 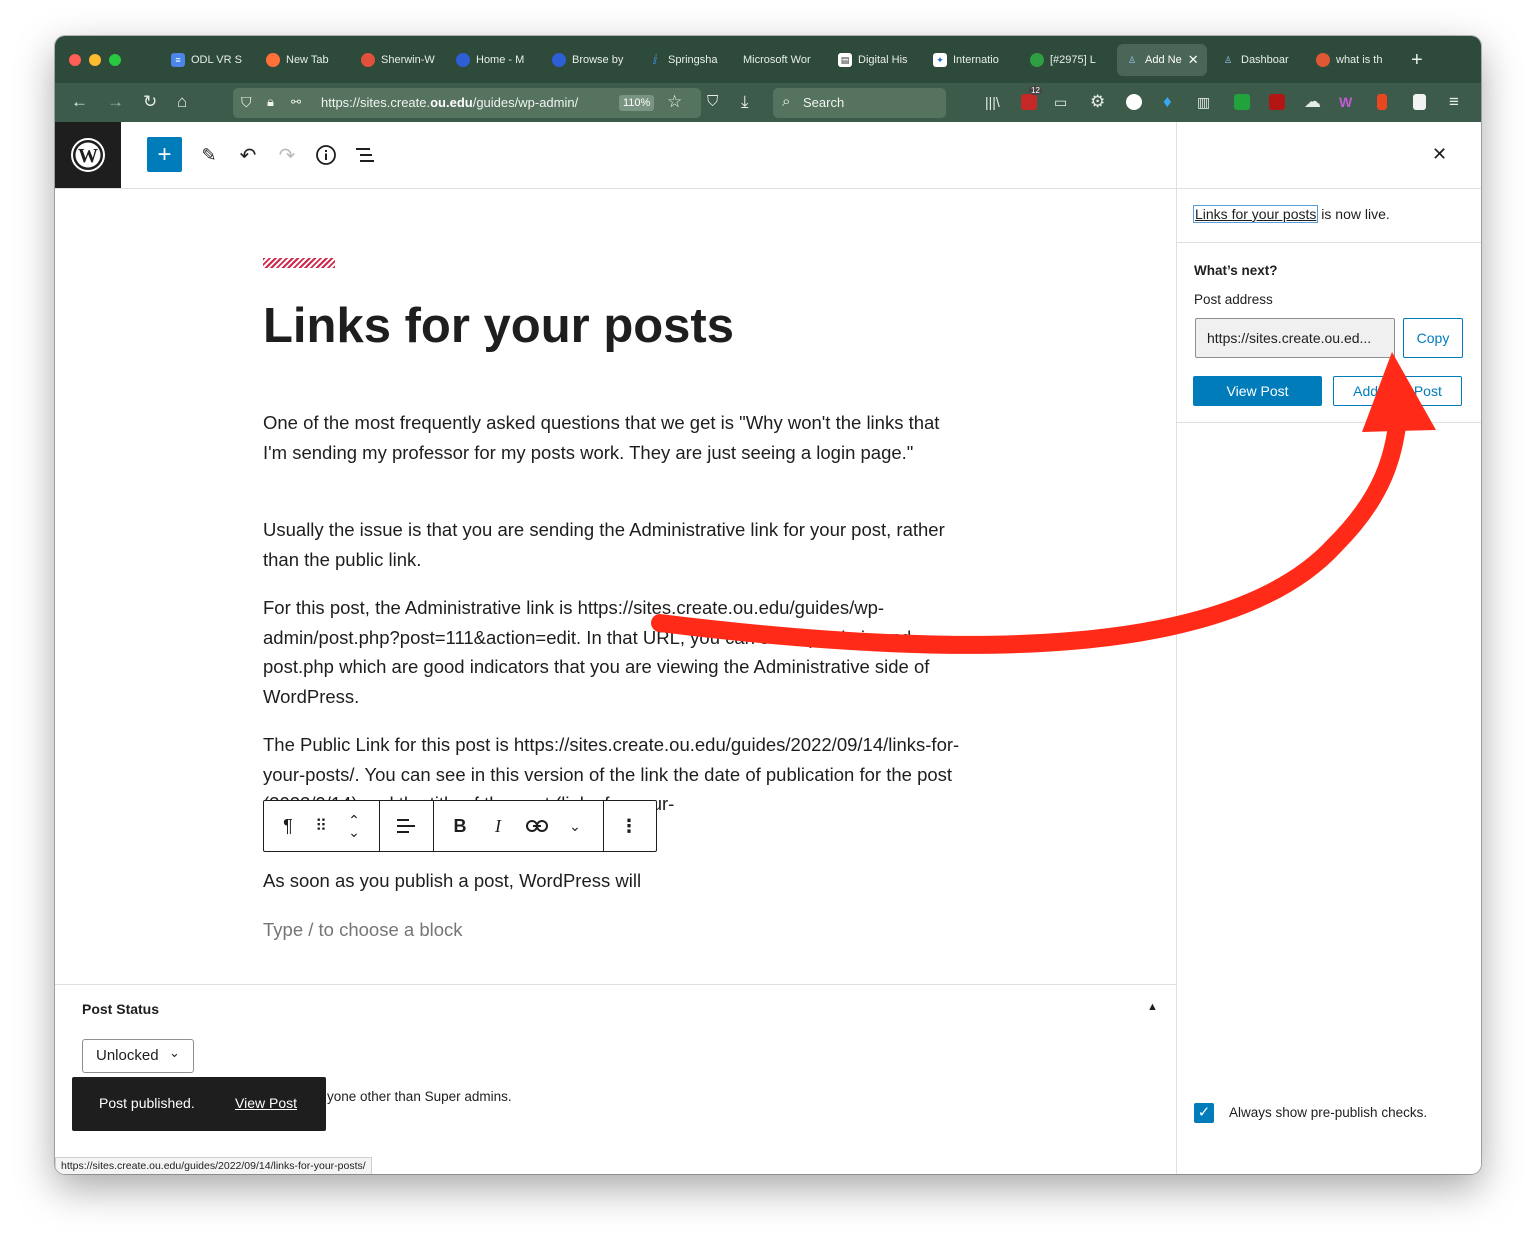 I want to click on edit-pencil-icon: ✎, so click(x=209, y=155).